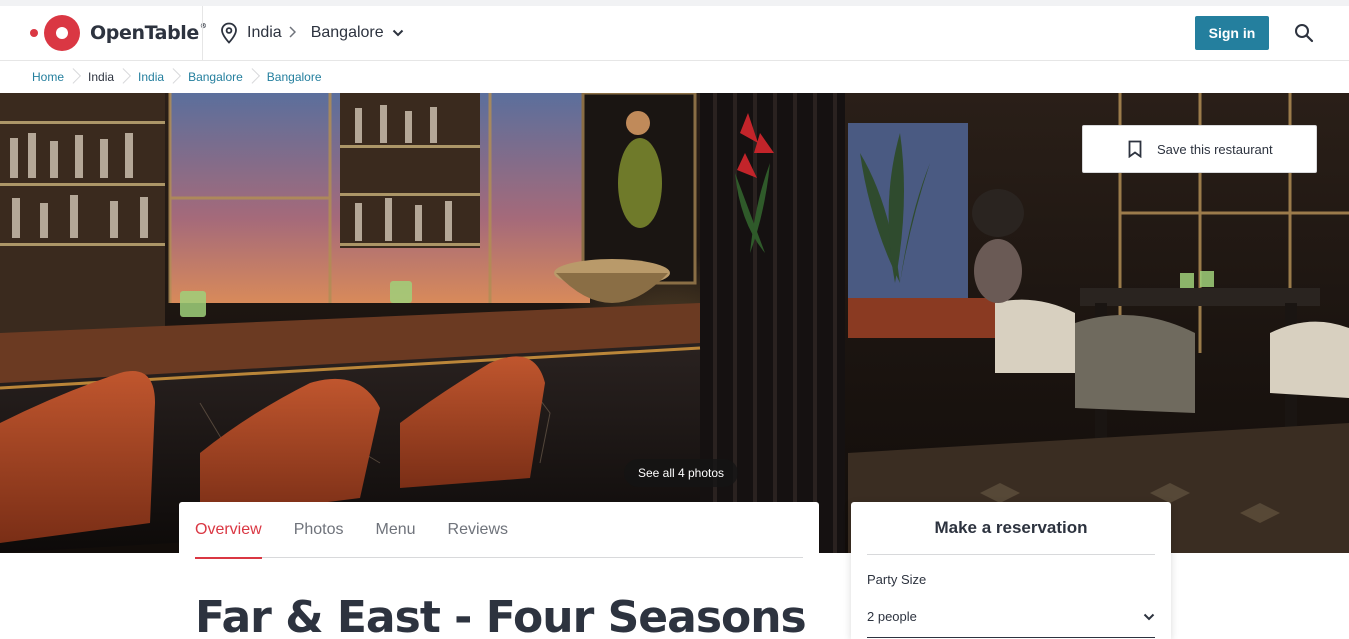 The width and height of the screenshot is (1349, 639). What do you see at coordinates (202, 33) in the screenshot?
I see `header-divider` at bounding box center [202, 33].